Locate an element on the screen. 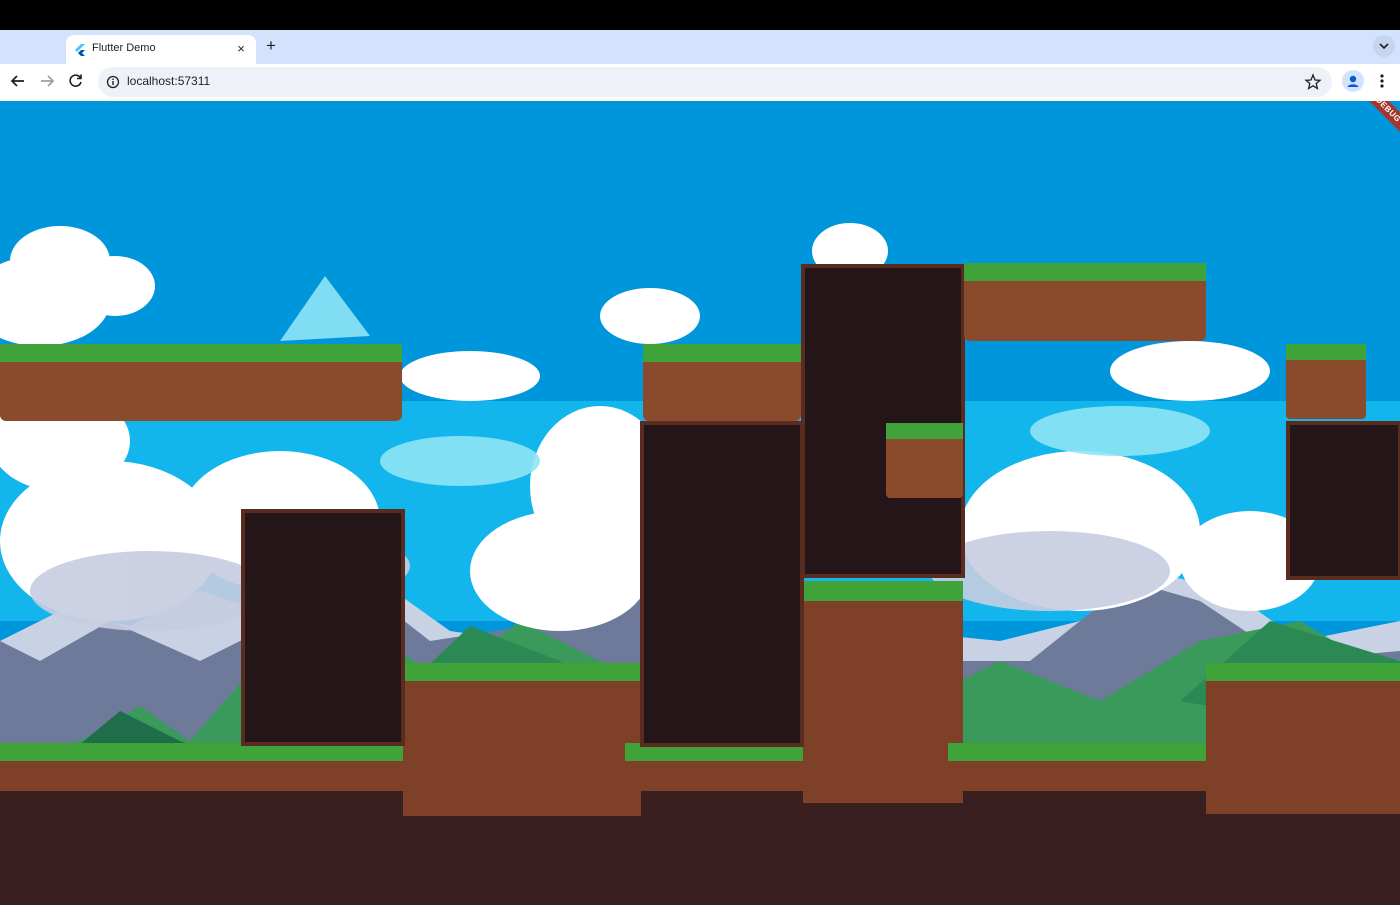  chevron-down-icon is located at coordinates (1384, 46).